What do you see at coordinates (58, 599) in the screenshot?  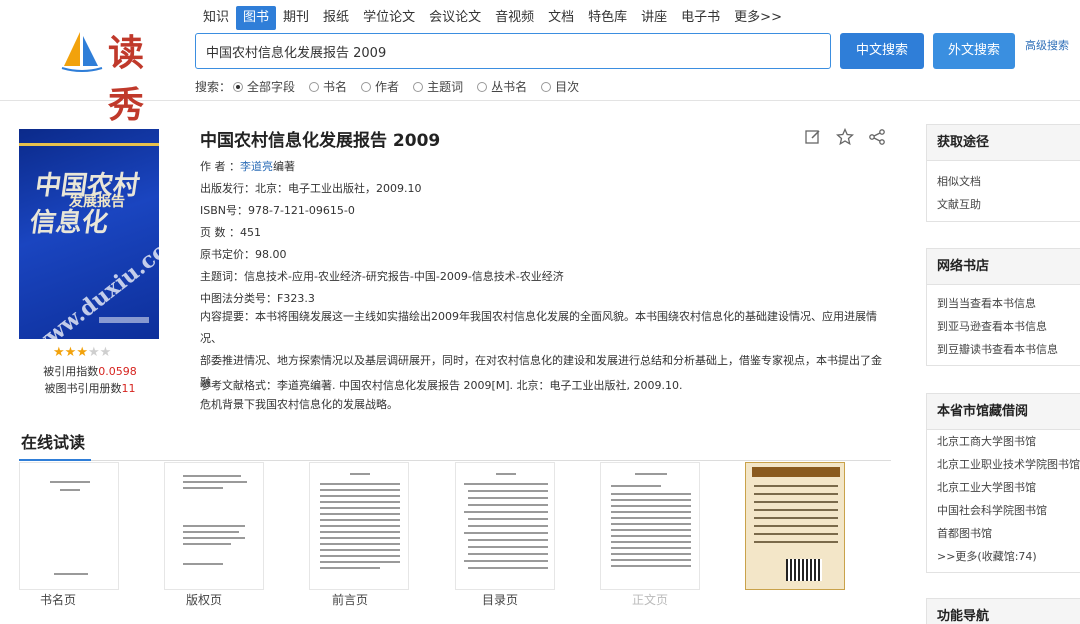 I see `page-label-title: 书名页` at bounding box center [58, 599].